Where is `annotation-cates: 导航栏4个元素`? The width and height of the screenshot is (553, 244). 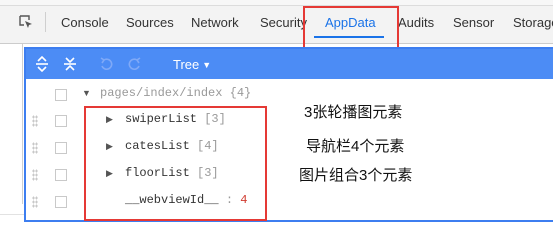
annotation-cates: 导航栏4个元素 is located at coordinates (355, 146).